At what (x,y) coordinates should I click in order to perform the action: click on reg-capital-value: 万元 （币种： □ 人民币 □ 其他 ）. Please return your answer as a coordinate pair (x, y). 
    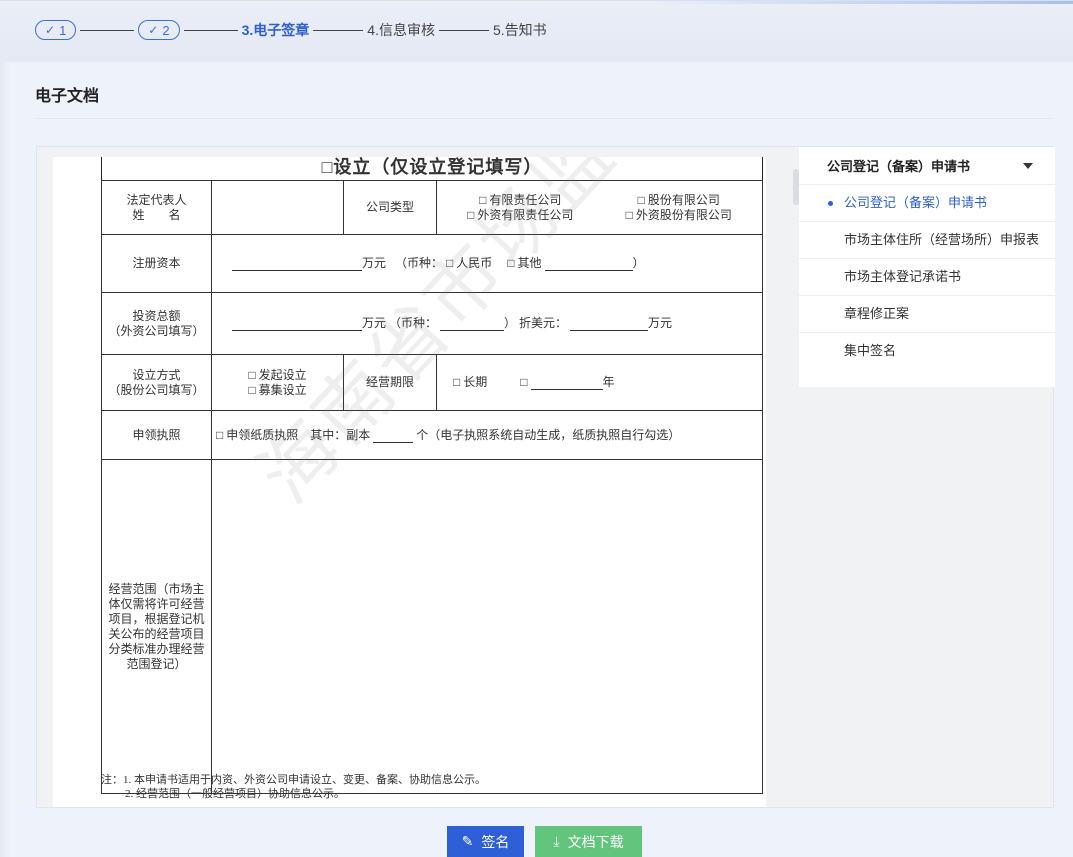
    Looking at the image, I should click on (487, 263).